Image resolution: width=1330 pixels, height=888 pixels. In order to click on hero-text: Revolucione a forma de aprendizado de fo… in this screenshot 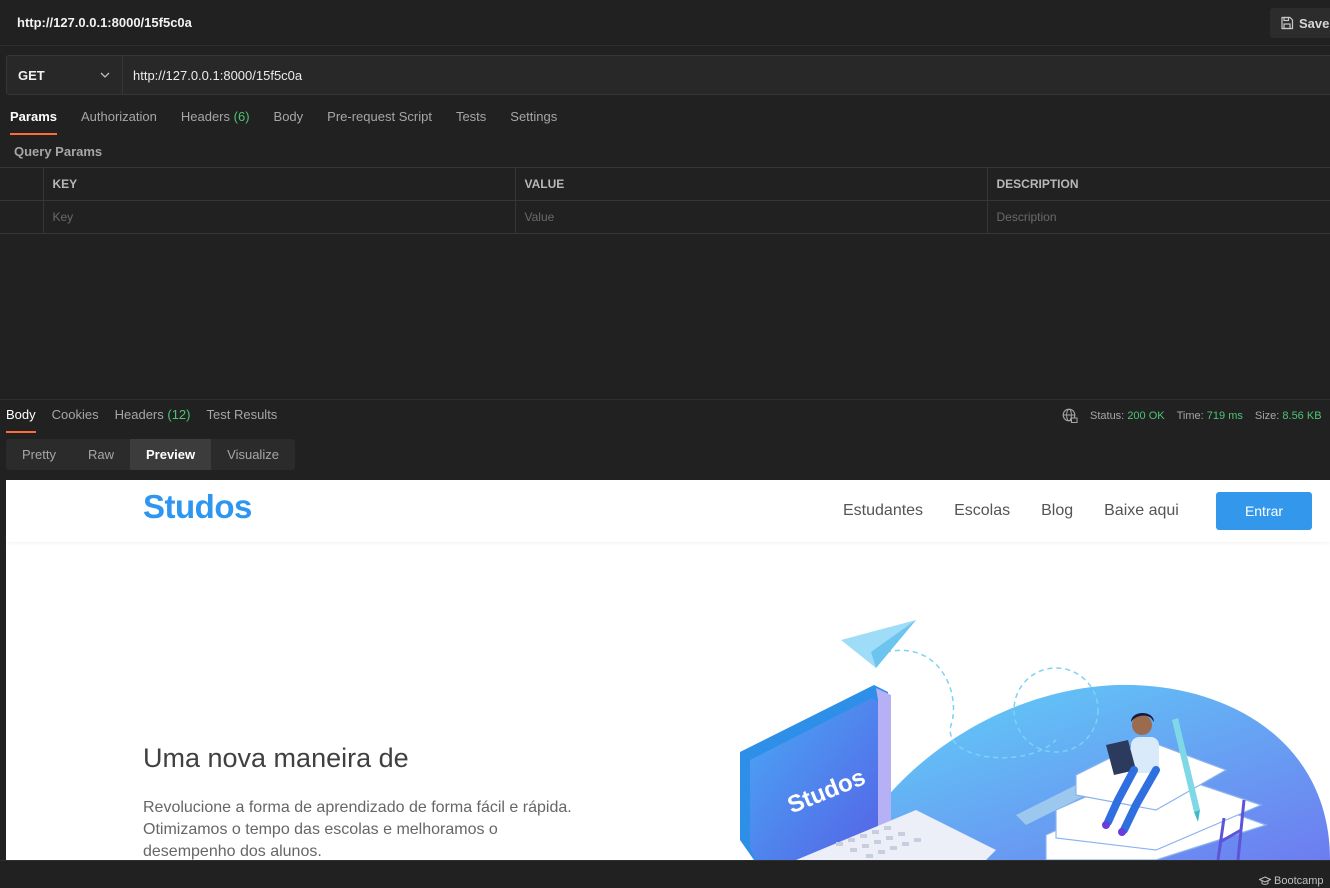, I will do `click(357, 829)`.